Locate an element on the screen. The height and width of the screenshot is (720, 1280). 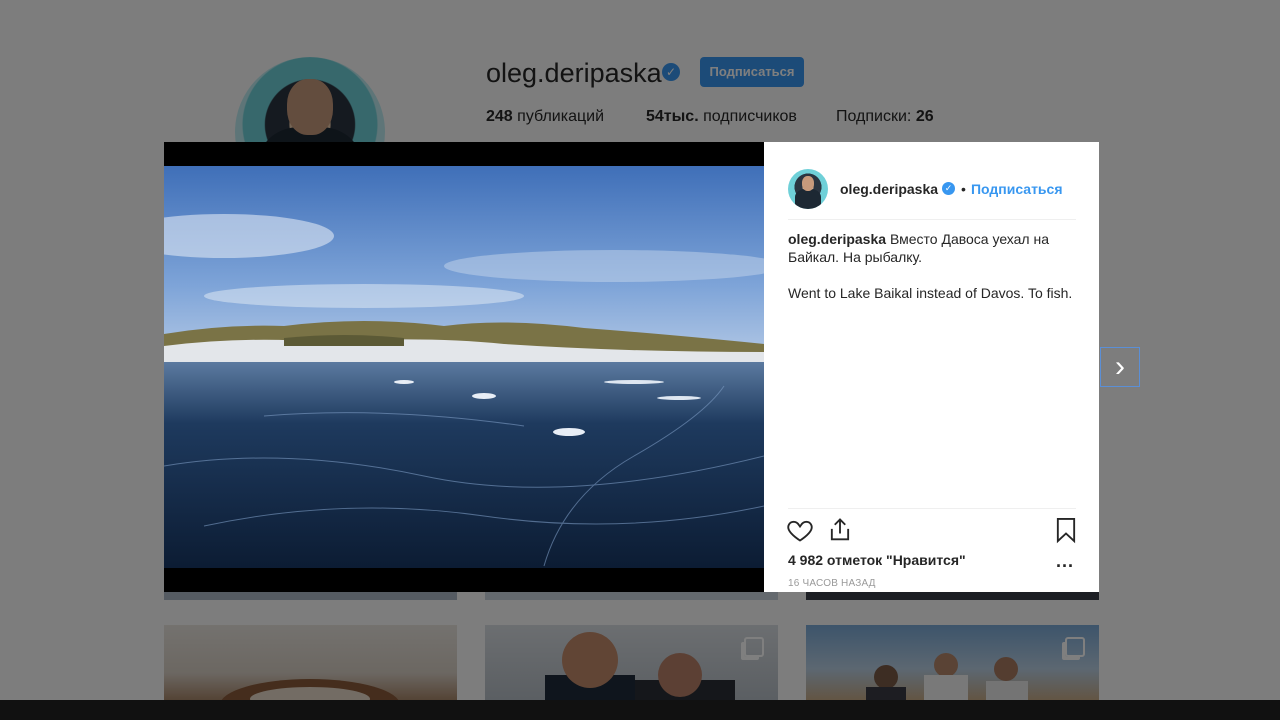
next-post-button: › is located at coordinates (1120, 367).